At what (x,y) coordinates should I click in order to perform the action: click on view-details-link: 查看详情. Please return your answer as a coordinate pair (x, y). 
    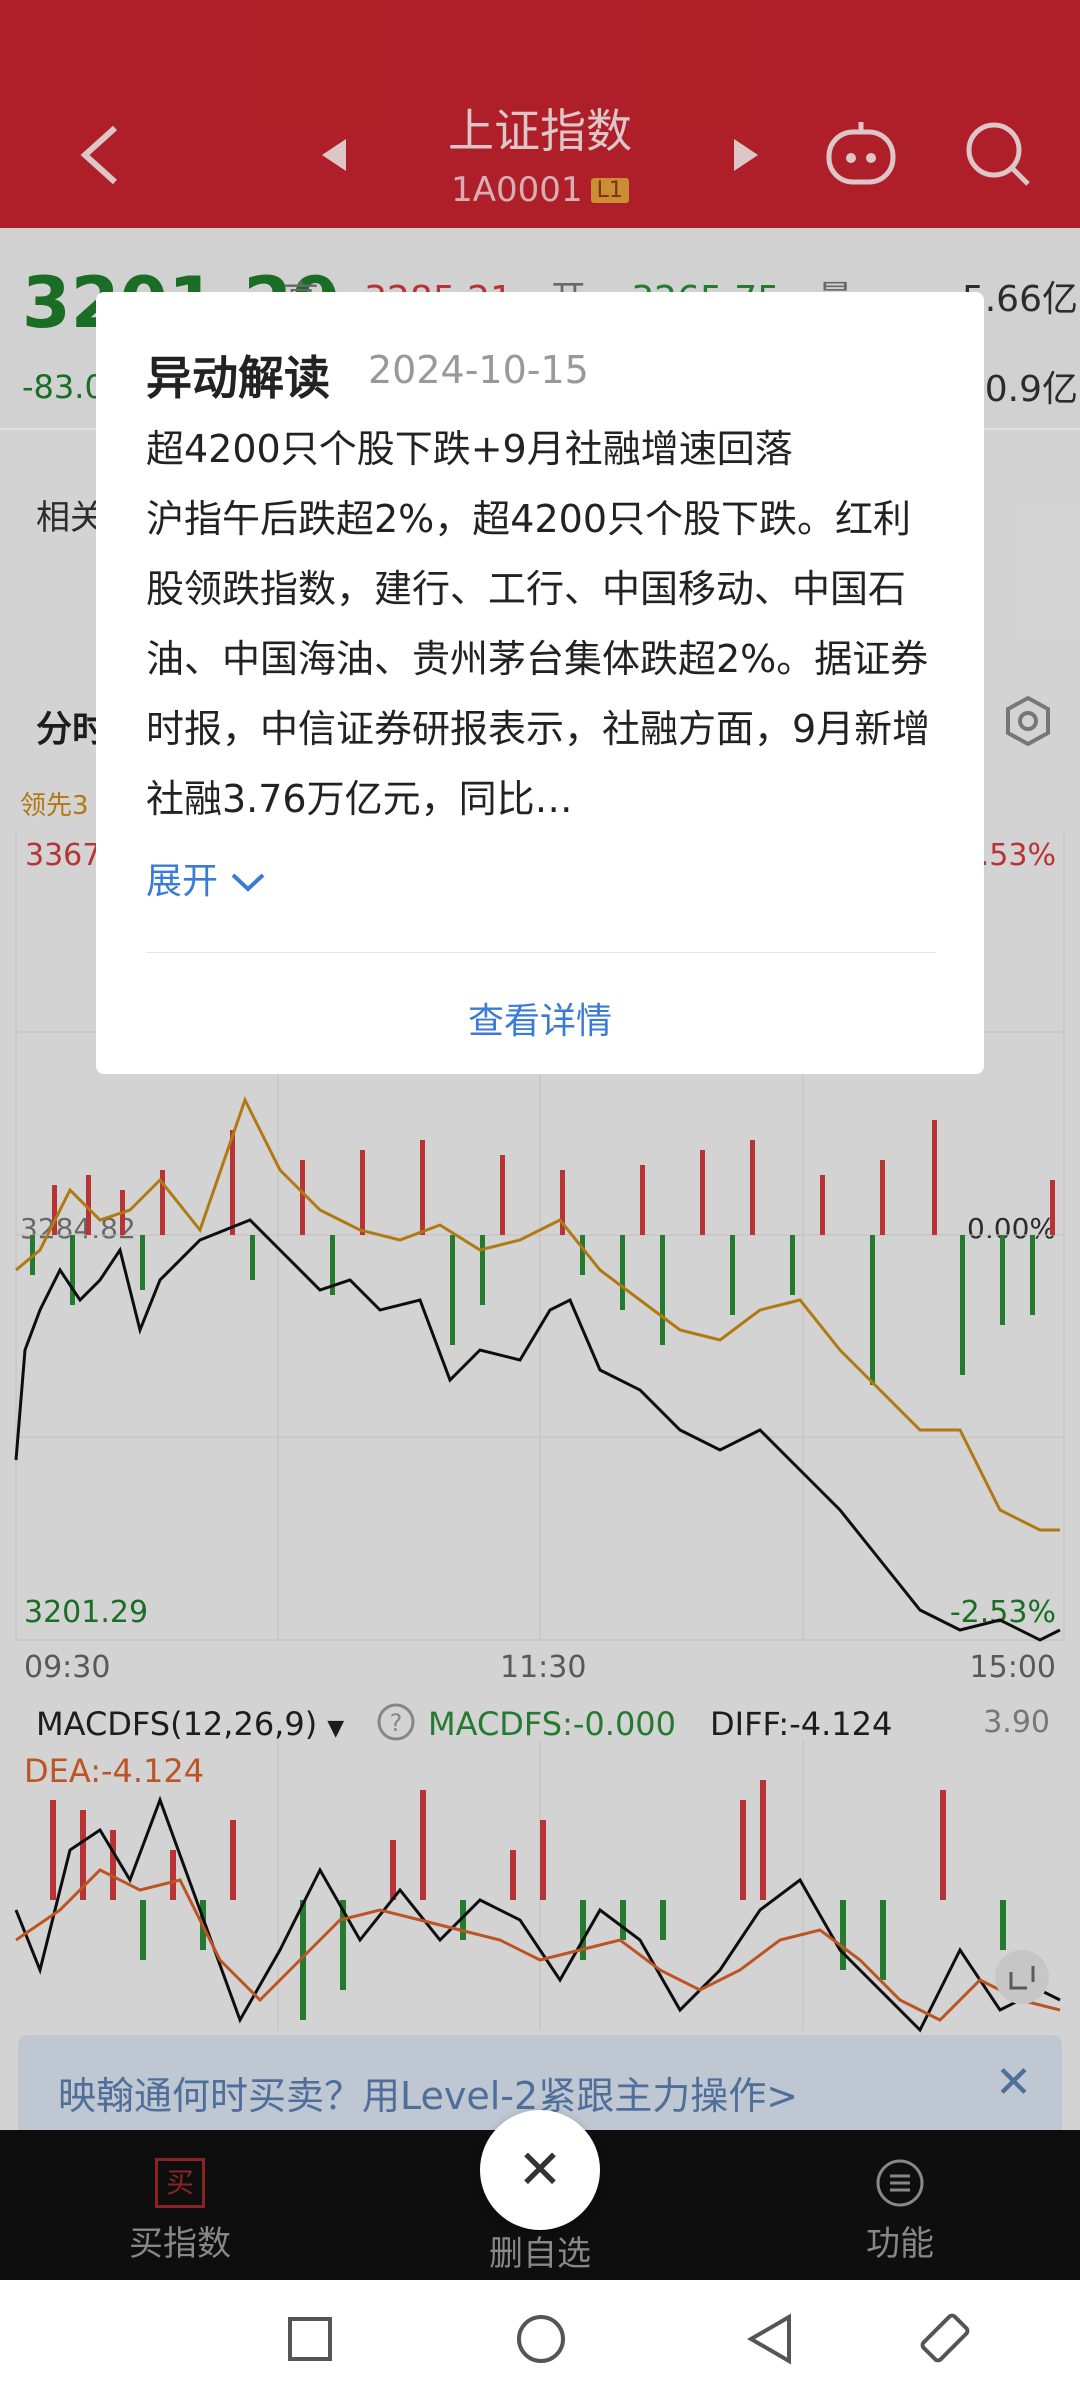
    Looking at the image, I should click on (540, 1018).